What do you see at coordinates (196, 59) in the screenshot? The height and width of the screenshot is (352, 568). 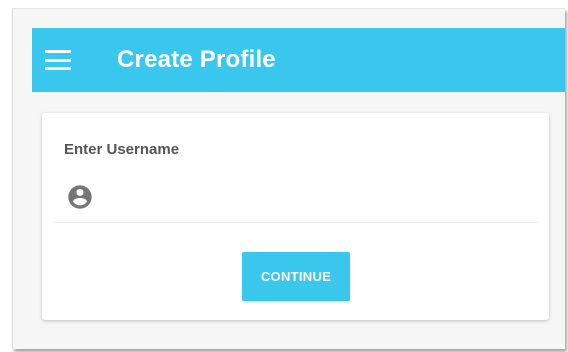 I see `page-title: Create Profile` at bounding box center [196, 59].